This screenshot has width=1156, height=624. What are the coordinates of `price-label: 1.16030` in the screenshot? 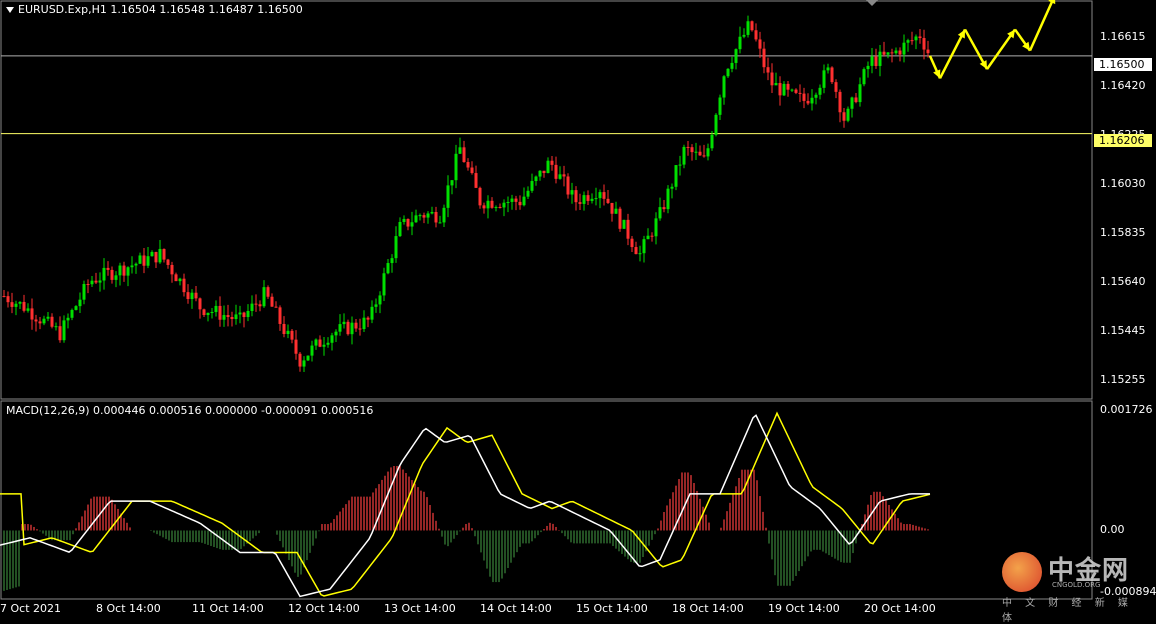 It's located at (1123, 183).